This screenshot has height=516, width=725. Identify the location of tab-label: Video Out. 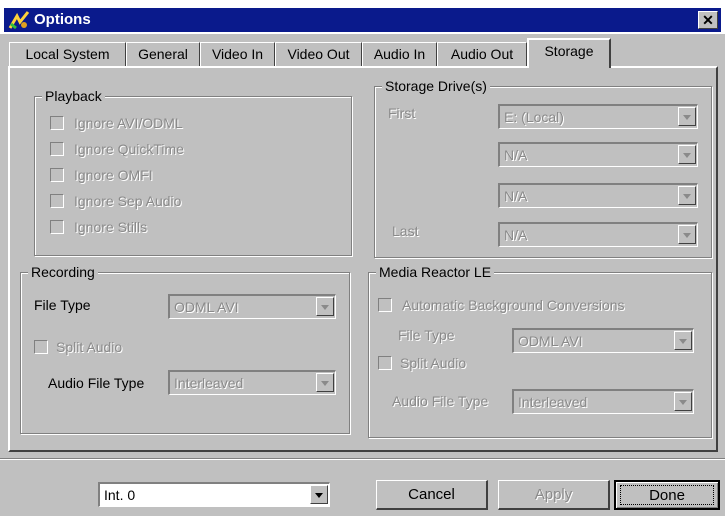
(318, 54).